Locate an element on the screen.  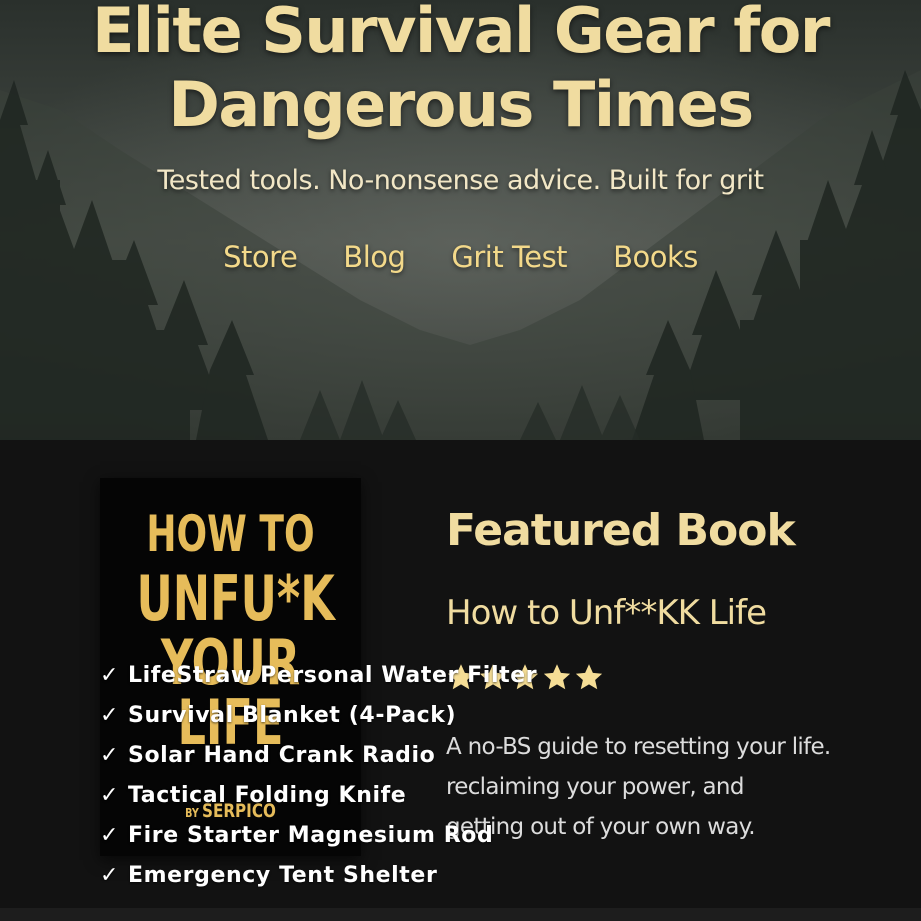
nav-store-link: Store is located at coordinates (260, 257).